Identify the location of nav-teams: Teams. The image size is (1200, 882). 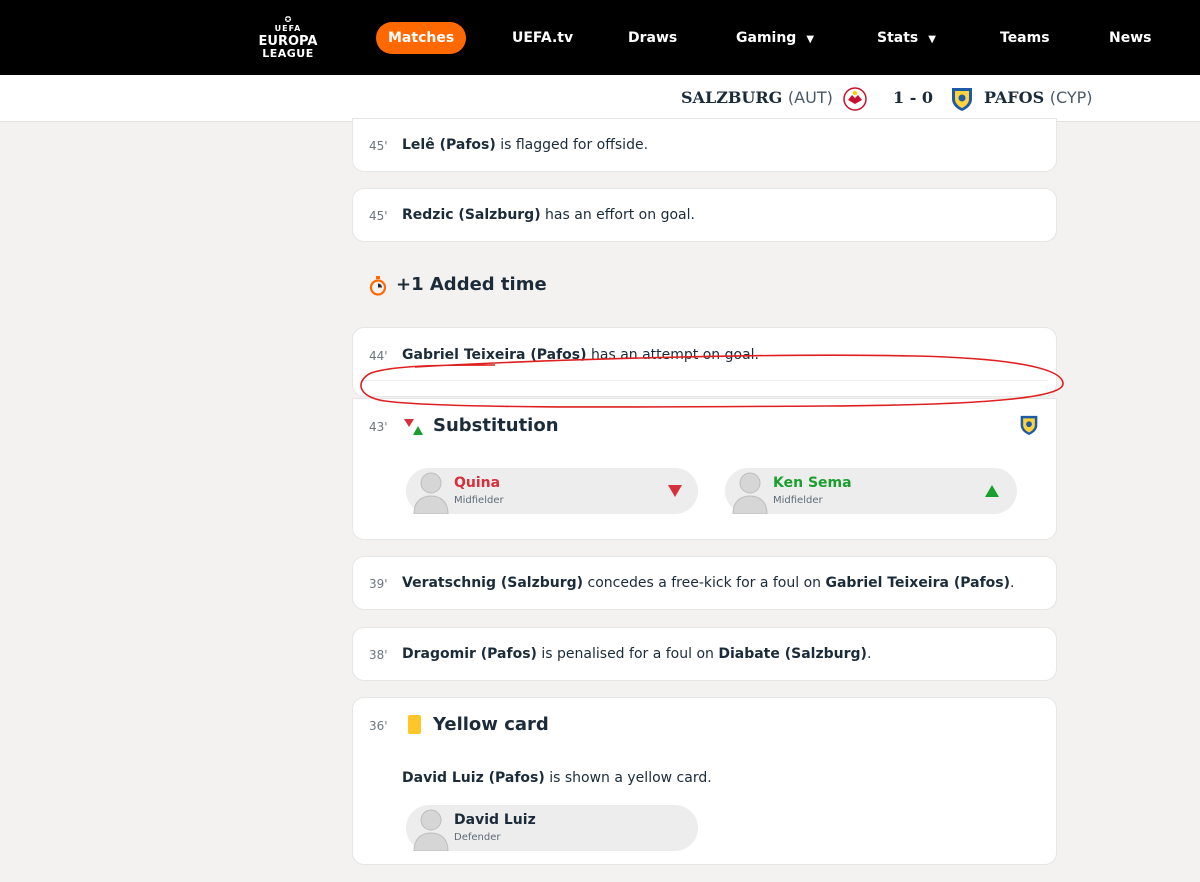
(1025, 38).